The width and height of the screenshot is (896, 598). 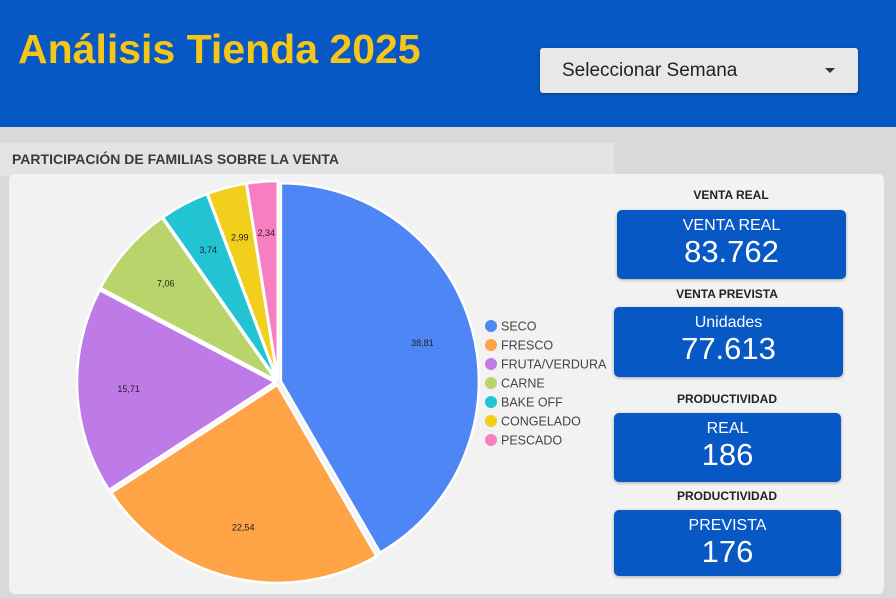 What do you see at coordinates (523, 384) in the screenshot?
I see `legend-label-carne: CARNE` at bounding box center [523, 384].